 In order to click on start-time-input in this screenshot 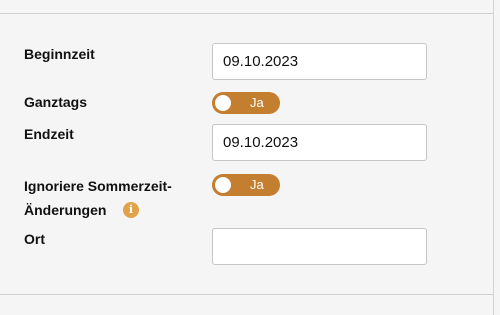, I will do `click(319, 61)`.